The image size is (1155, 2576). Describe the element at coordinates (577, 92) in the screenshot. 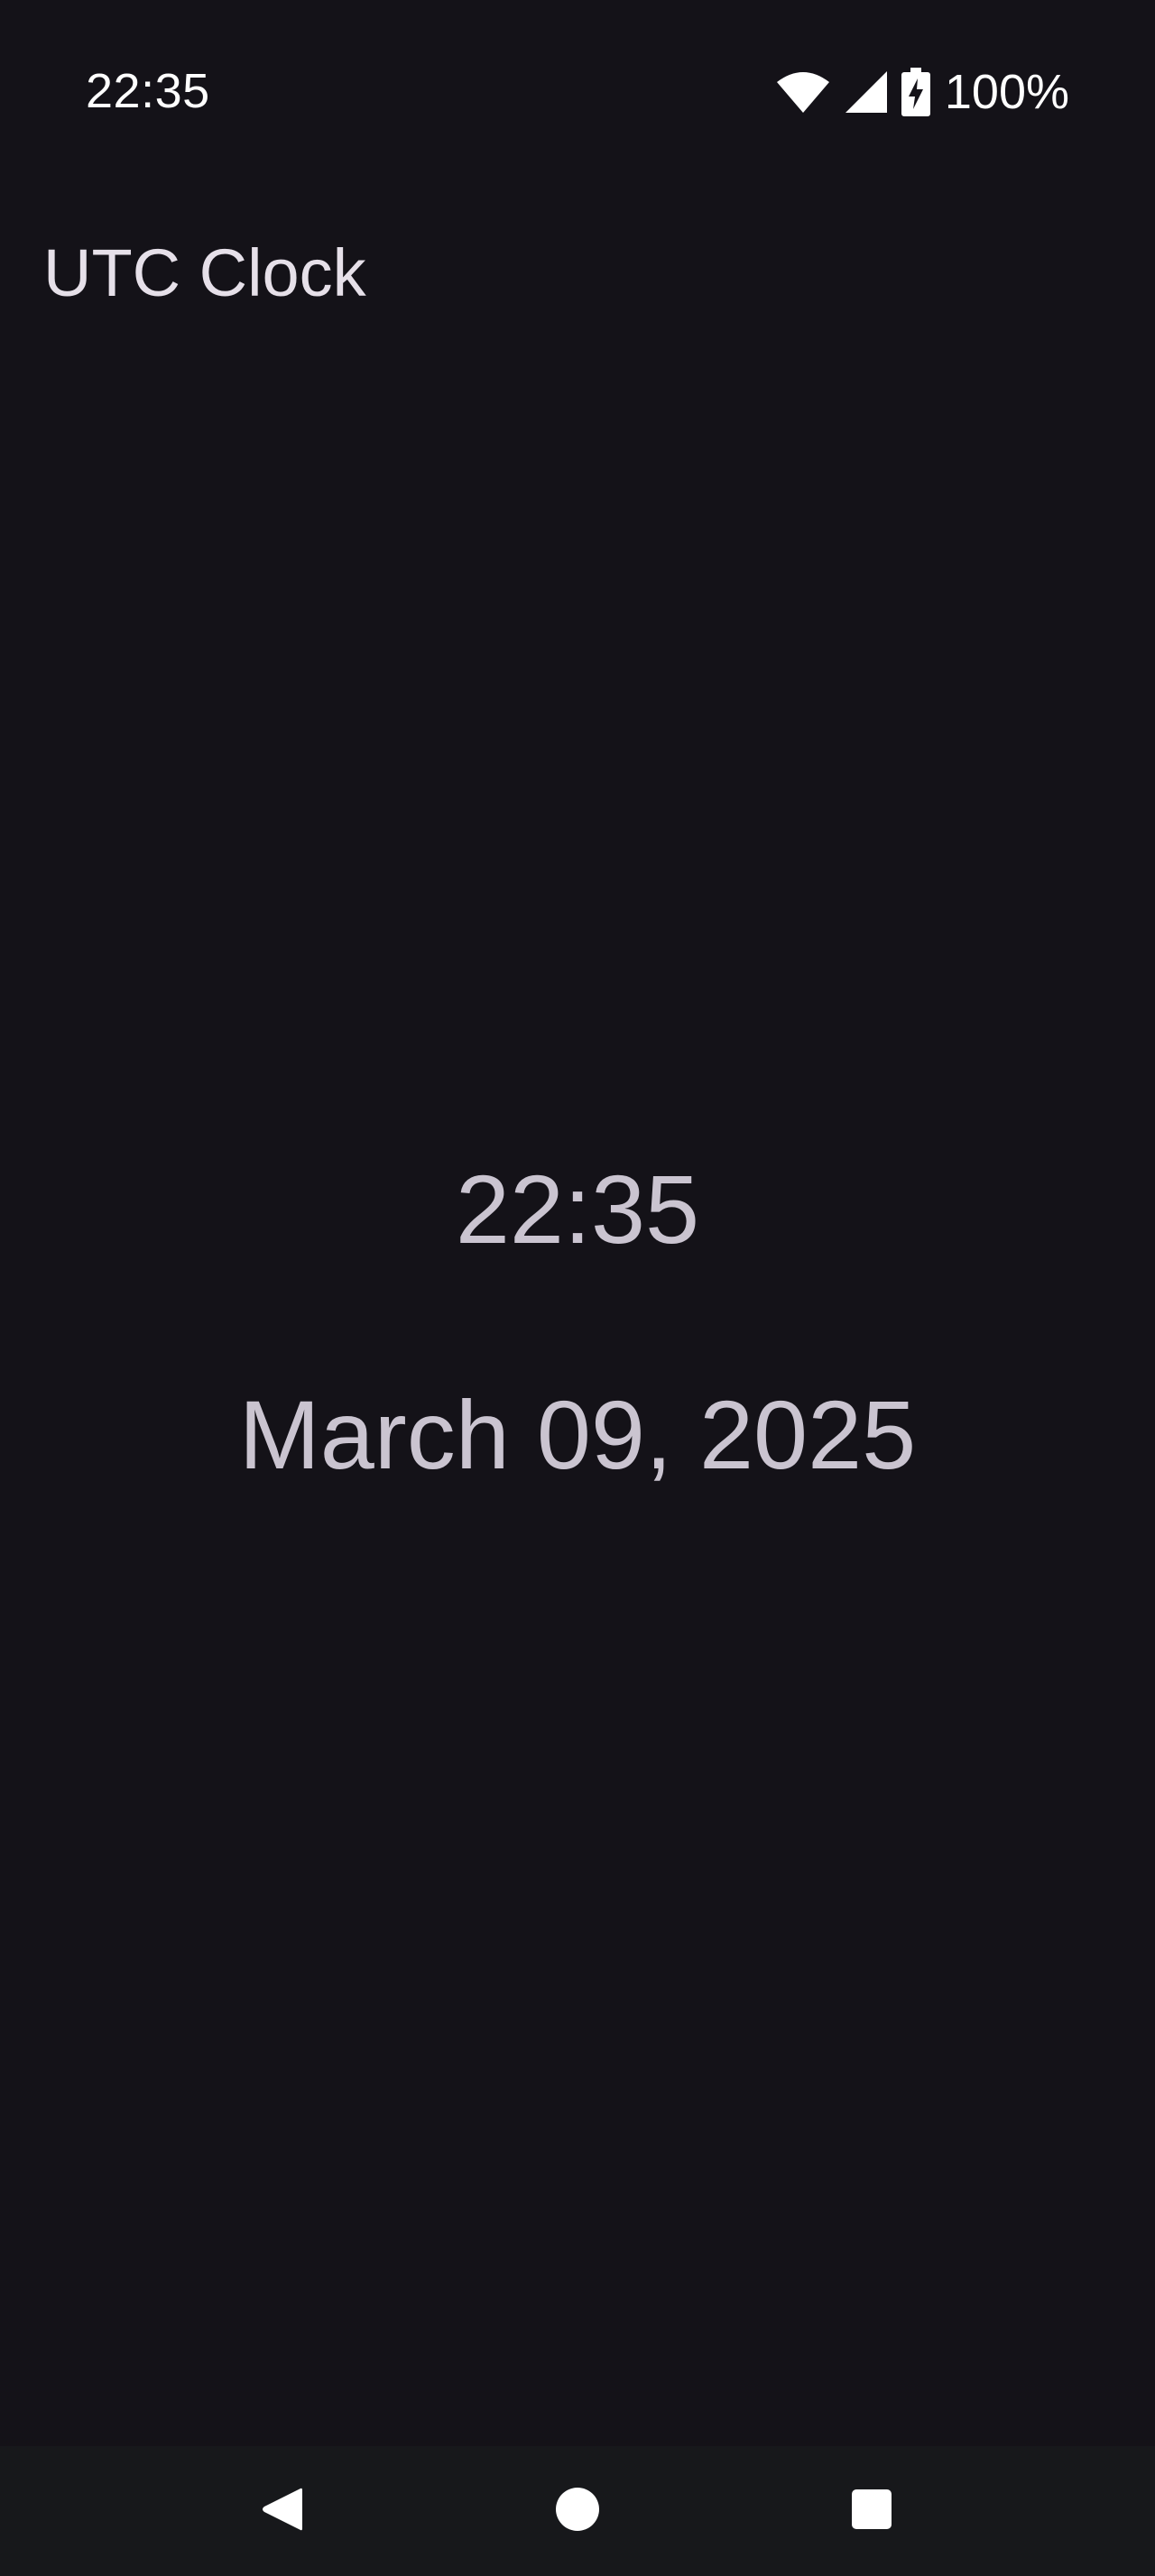

I see `status-bar: 22:35 100%` at that location.